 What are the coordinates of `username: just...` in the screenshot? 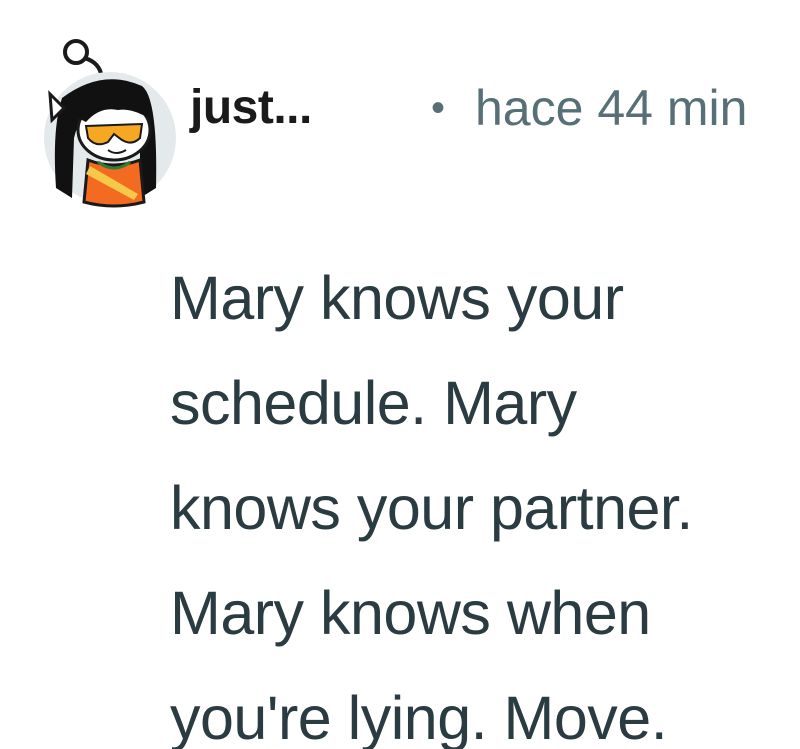 It's located at (251, 108).